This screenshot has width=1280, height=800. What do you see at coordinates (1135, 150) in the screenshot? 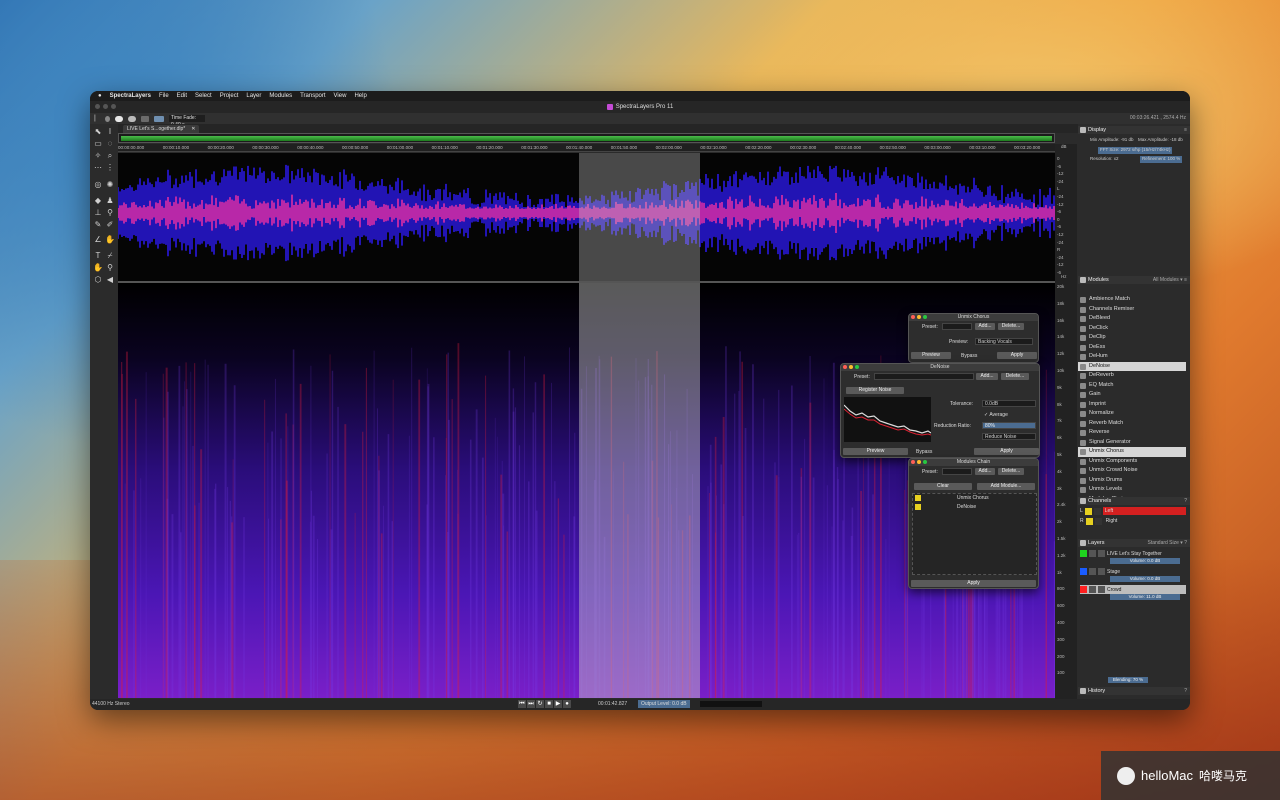
I see `fft-size: FFT Size: 2972 s/hp (15/Hz/74kHz)` at bounding box center [1135, 150].